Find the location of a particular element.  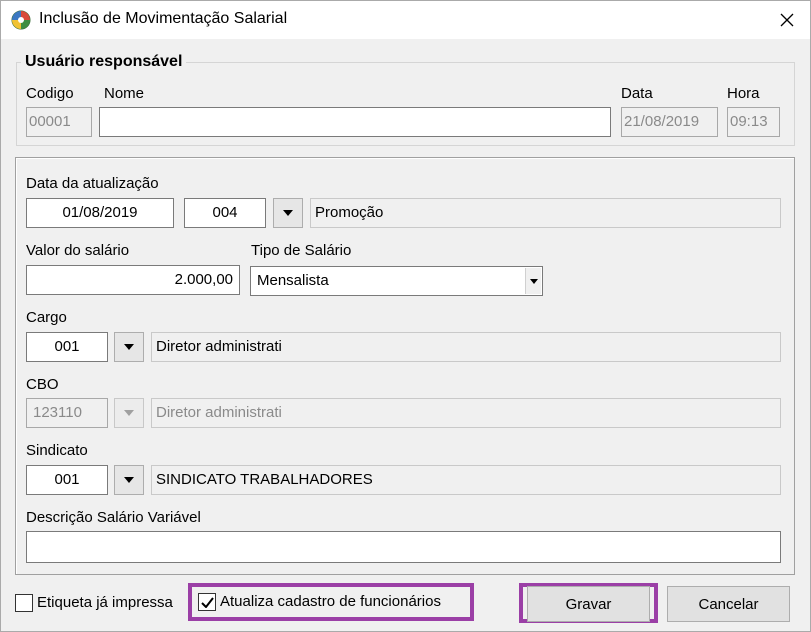

sindicato-dropdown-button is located at coordinates (129, 480).